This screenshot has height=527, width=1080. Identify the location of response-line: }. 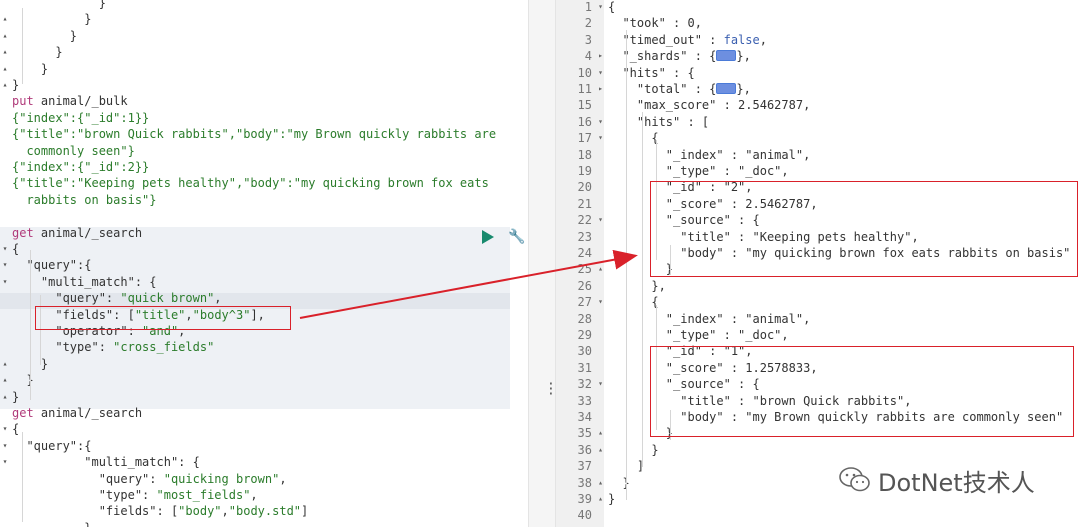
(844, 269).